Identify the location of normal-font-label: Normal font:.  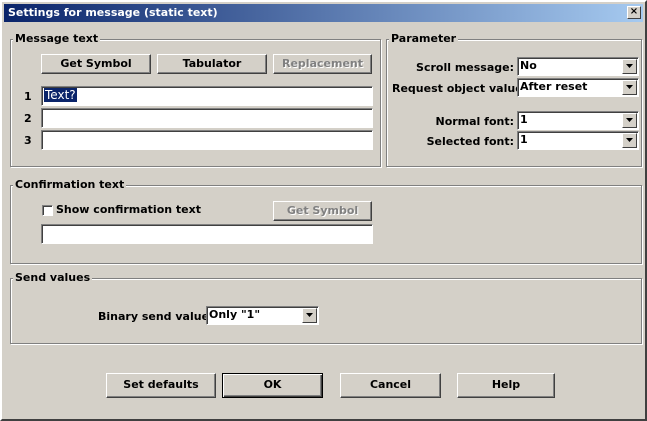
(474, 121).